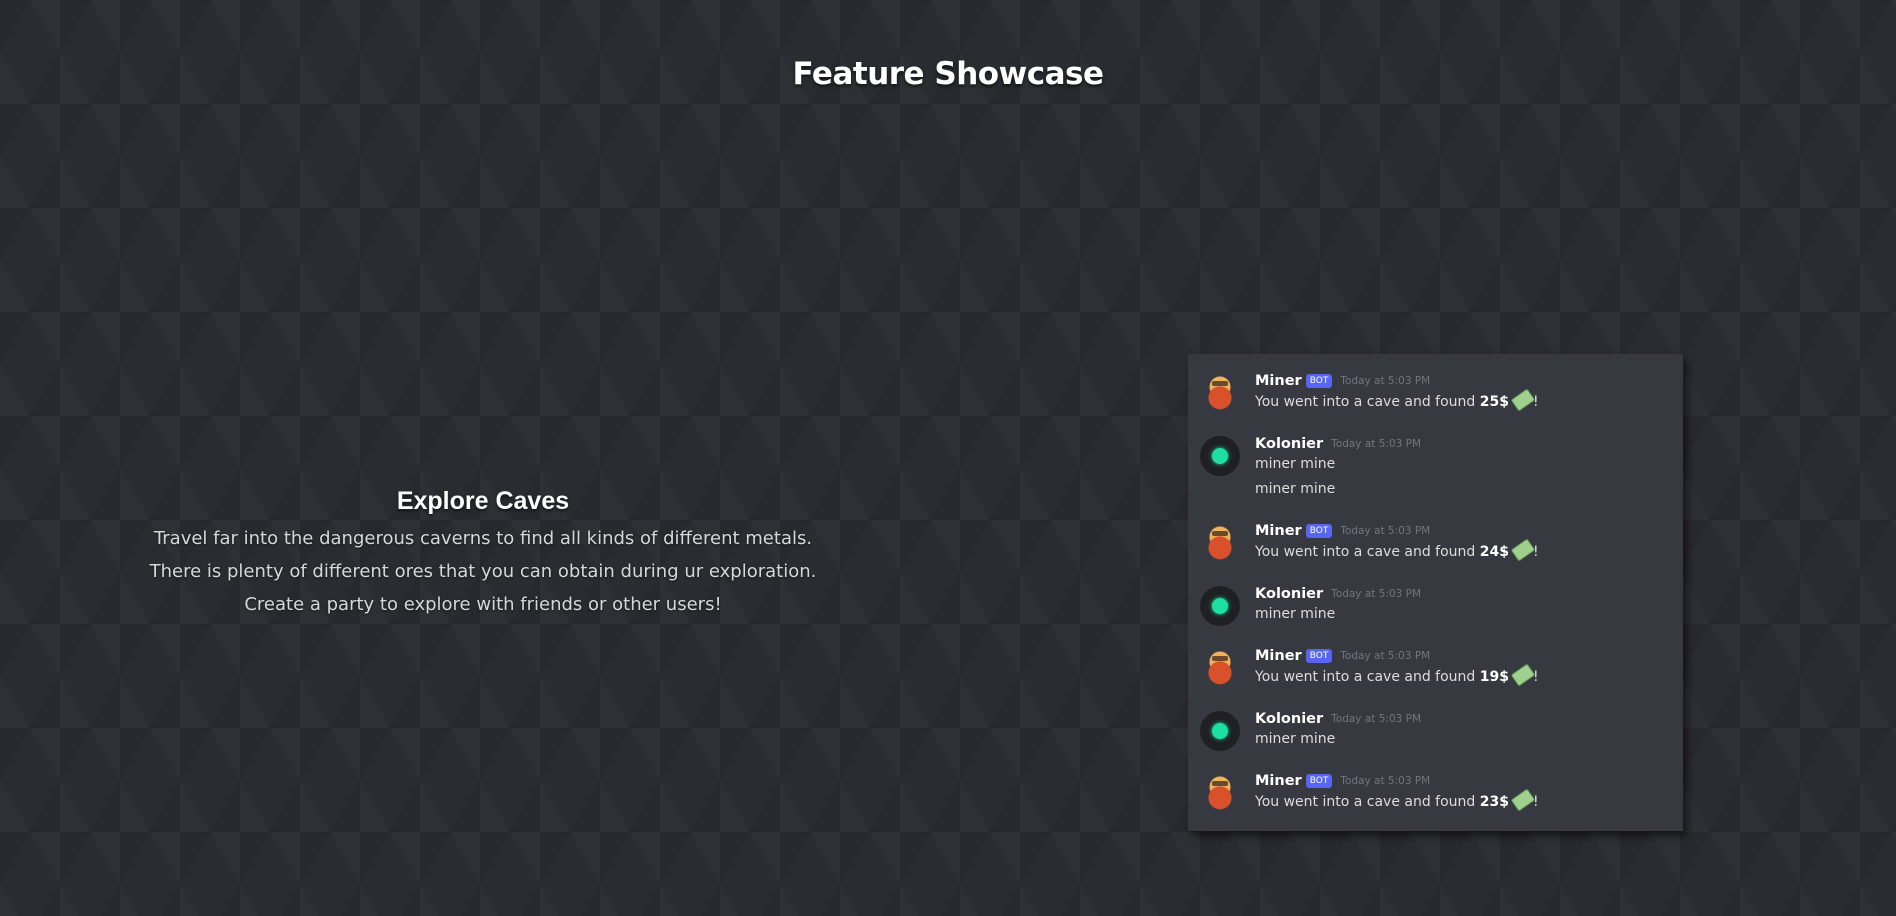 The image size is (1896, 916). Describe the element at coordinates (1494, 802) in the screenshot. I see `found-amount: 23$` at that location.